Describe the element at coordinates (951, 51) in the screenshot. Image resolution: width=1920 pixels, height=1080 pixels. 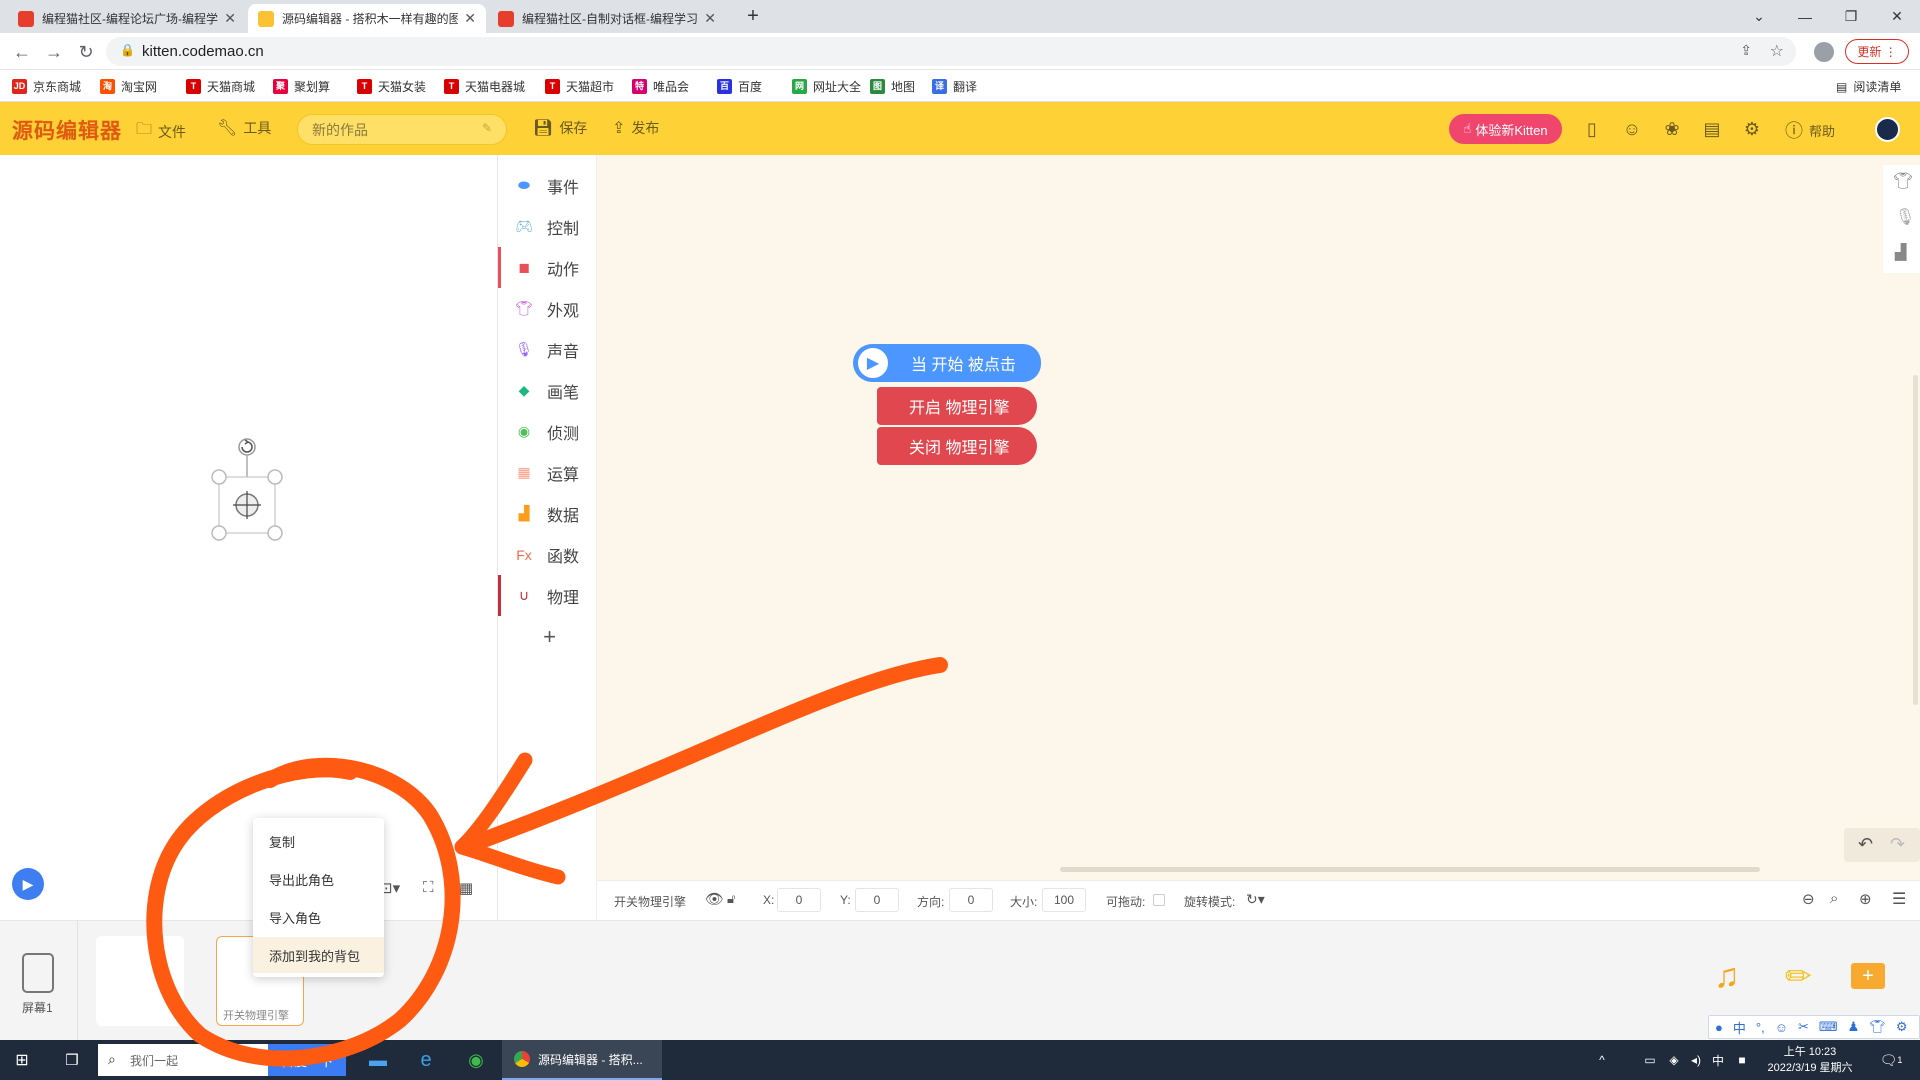
I see `url-input: 🔒 kitten.codemao.cn ⇪ ☆` at that location.